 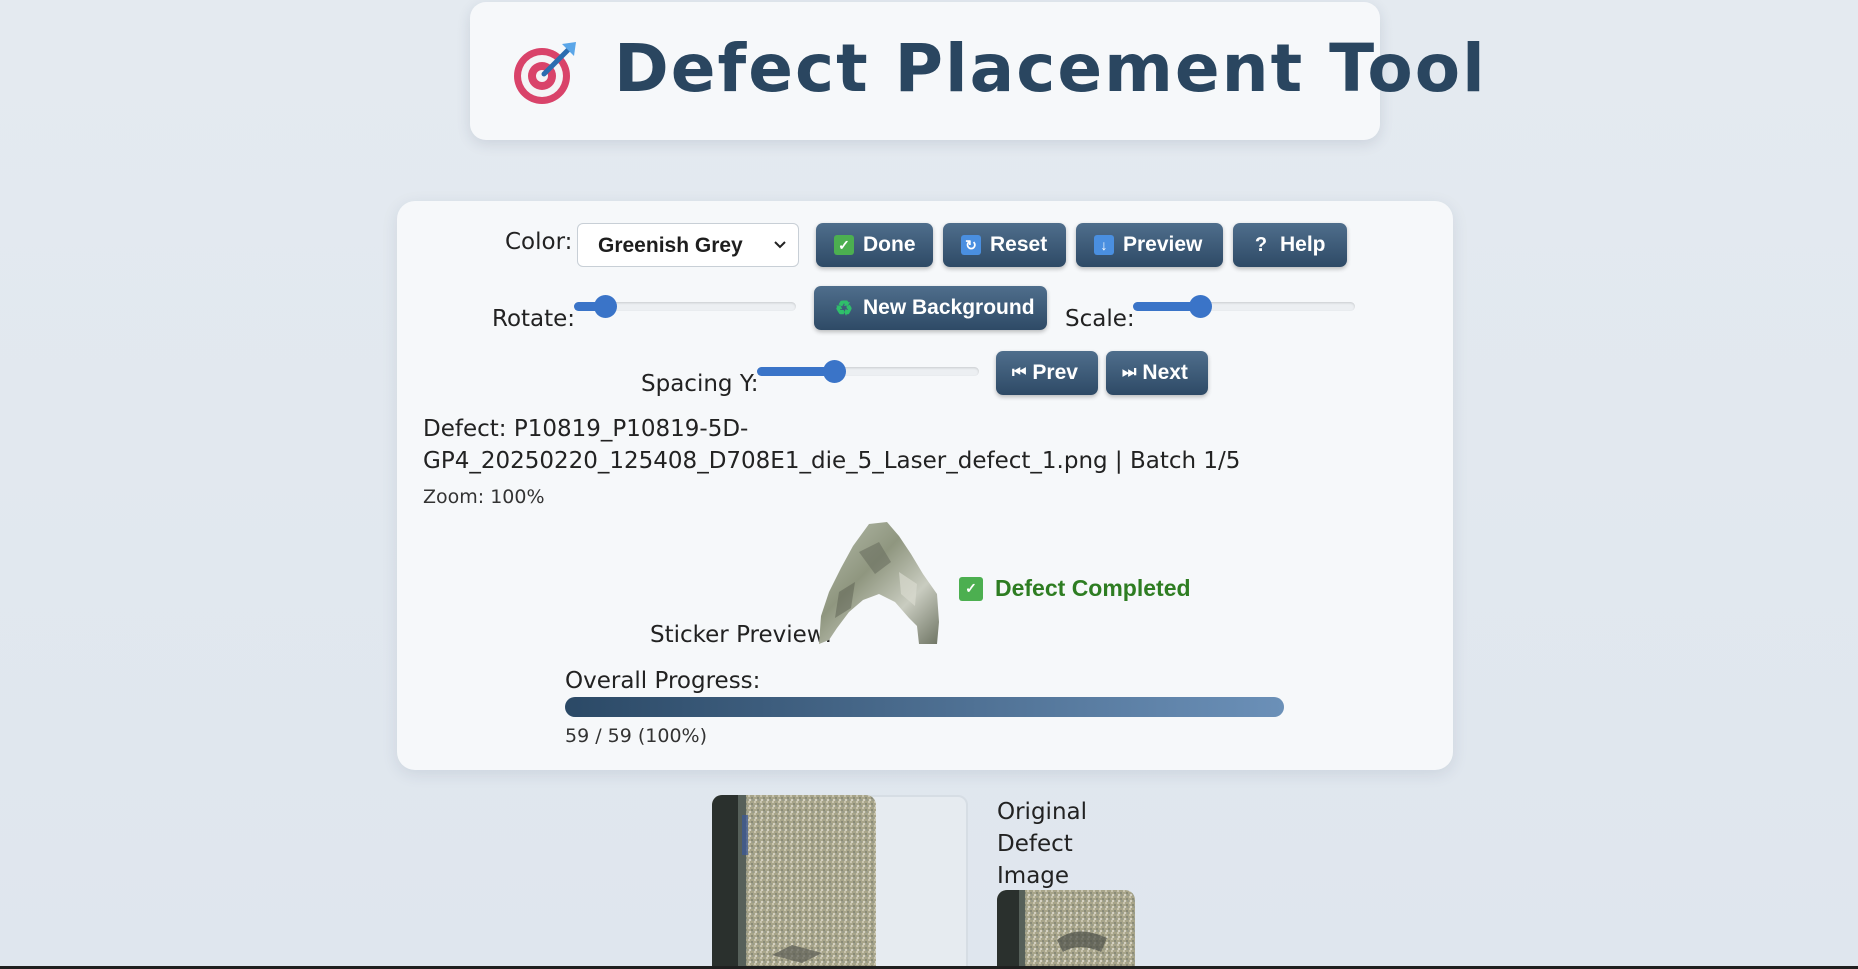 I want to click on zoom-level: Zoom: 100%, so click(x=484, y=497).